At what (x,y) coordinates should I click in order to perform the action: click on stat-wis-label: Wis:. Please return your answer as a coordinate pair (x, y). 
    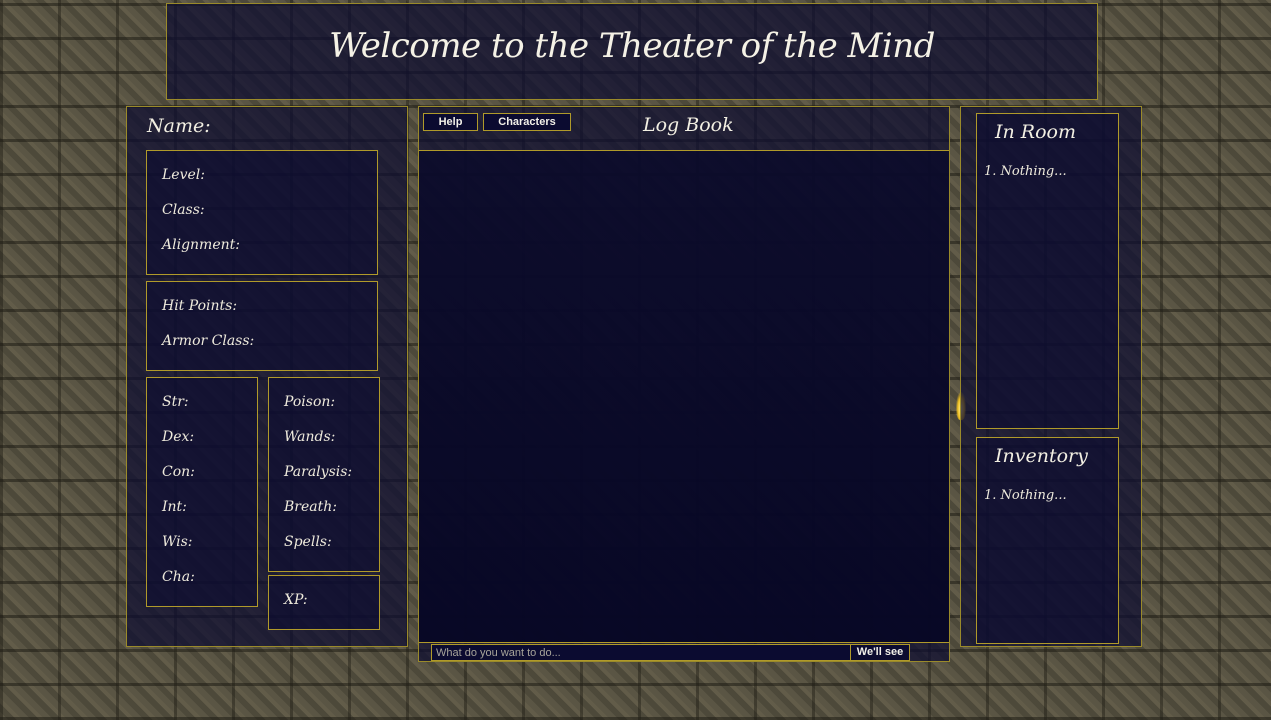
    Looking at the image, I should click on (177, 542).